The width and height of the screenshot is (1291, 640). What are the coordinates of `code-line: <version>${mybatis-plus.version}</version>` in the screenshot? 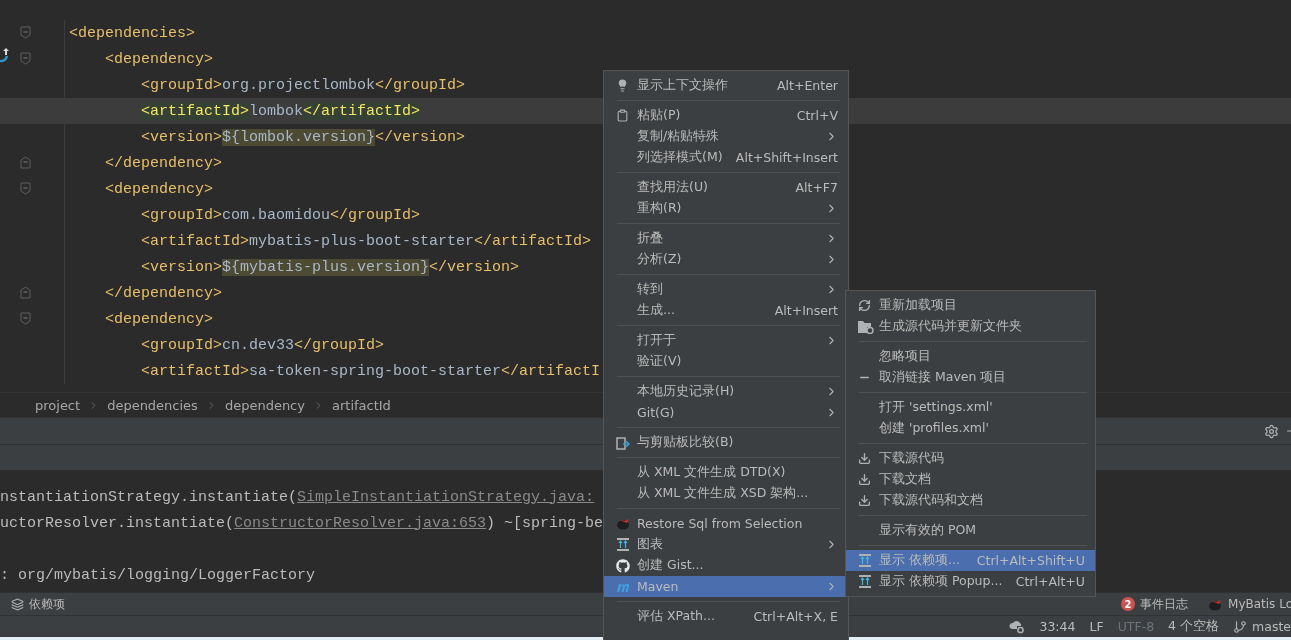 It's located at (330, 267).